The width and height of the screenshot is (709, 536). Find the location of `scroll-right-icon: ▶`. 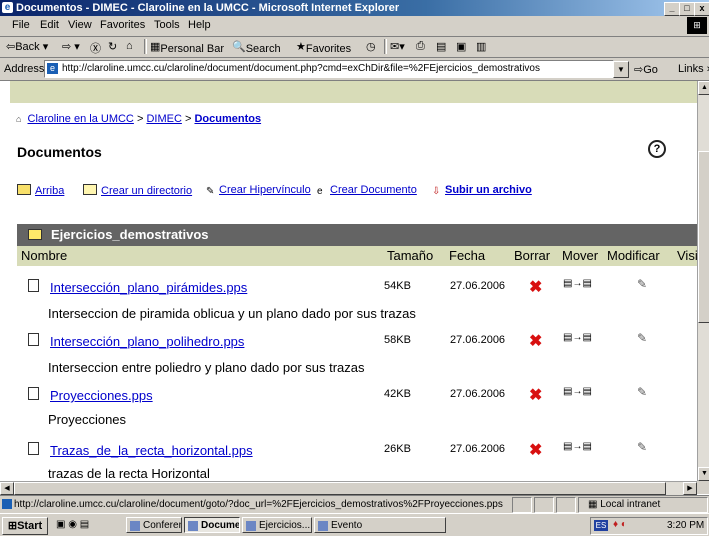

scroll-right-icon: ▶ is located at coordinates (690, 488).